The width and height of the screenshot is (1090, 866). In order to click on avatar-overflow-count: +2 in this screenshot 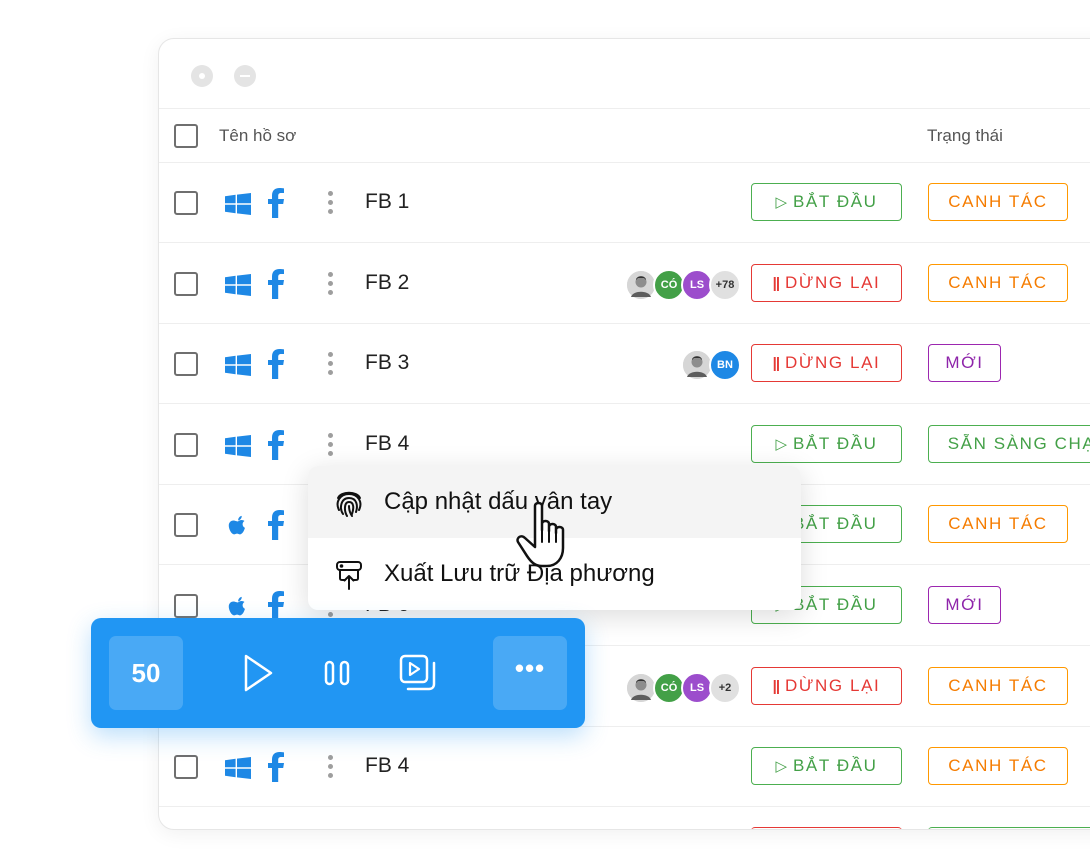, I will do `click(725, 687)`.